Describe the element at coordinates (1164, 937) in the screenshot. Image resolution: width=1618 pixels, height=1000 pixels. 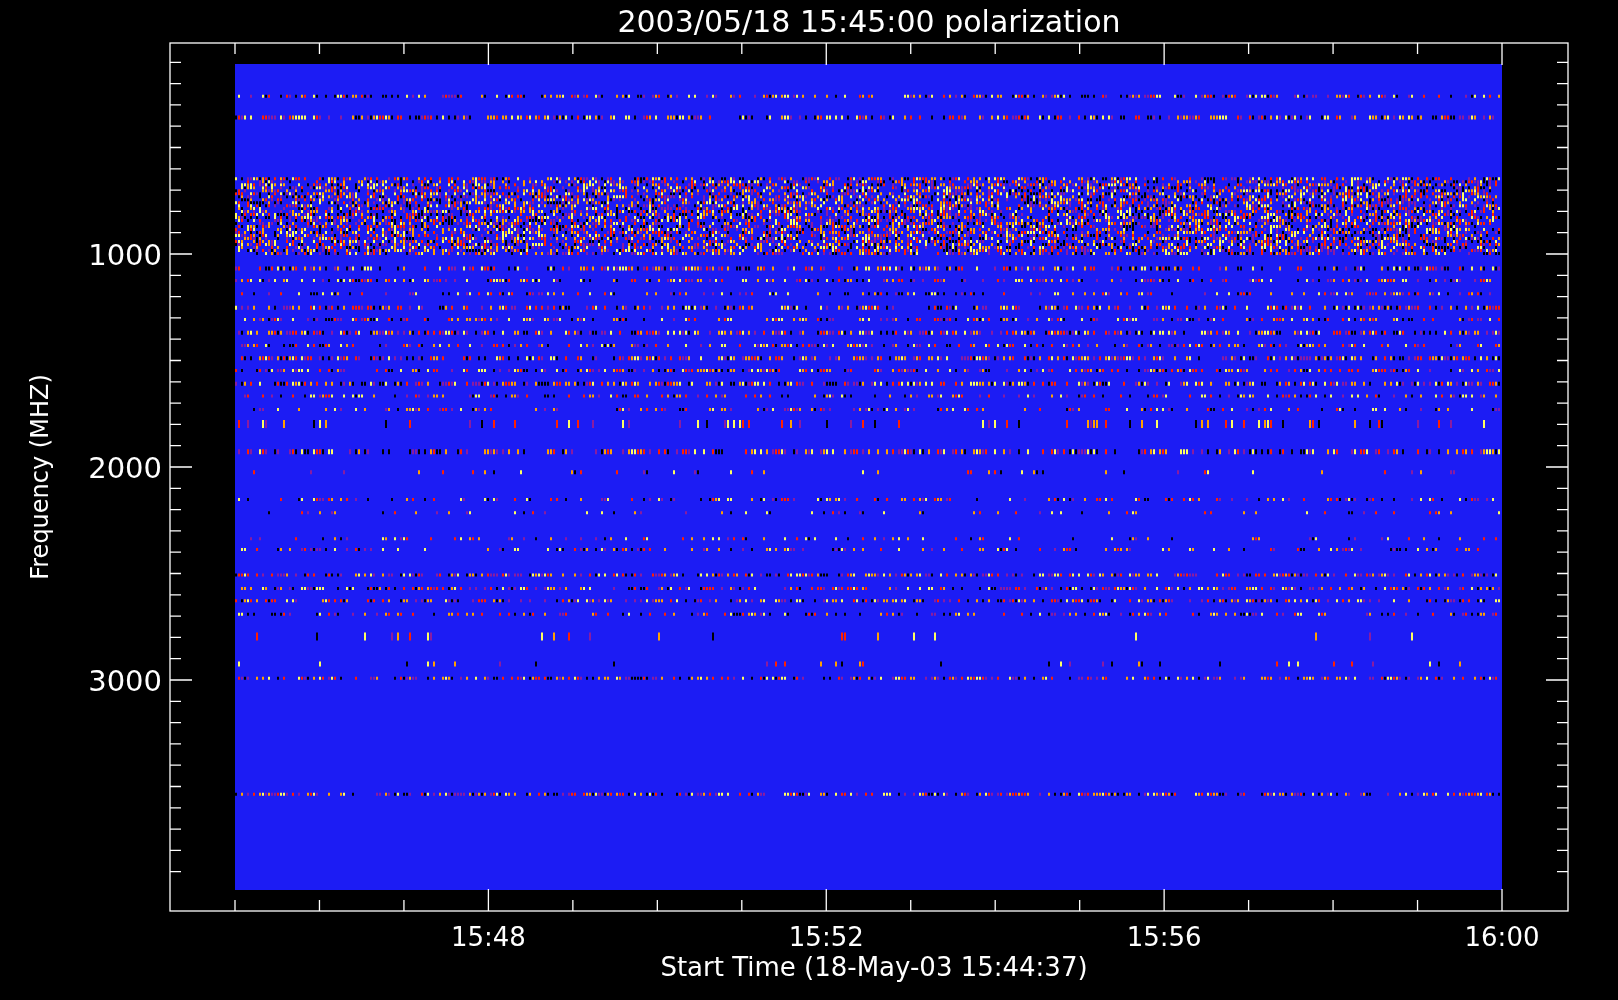
I see `x-tick-label: 15:56` at that location.